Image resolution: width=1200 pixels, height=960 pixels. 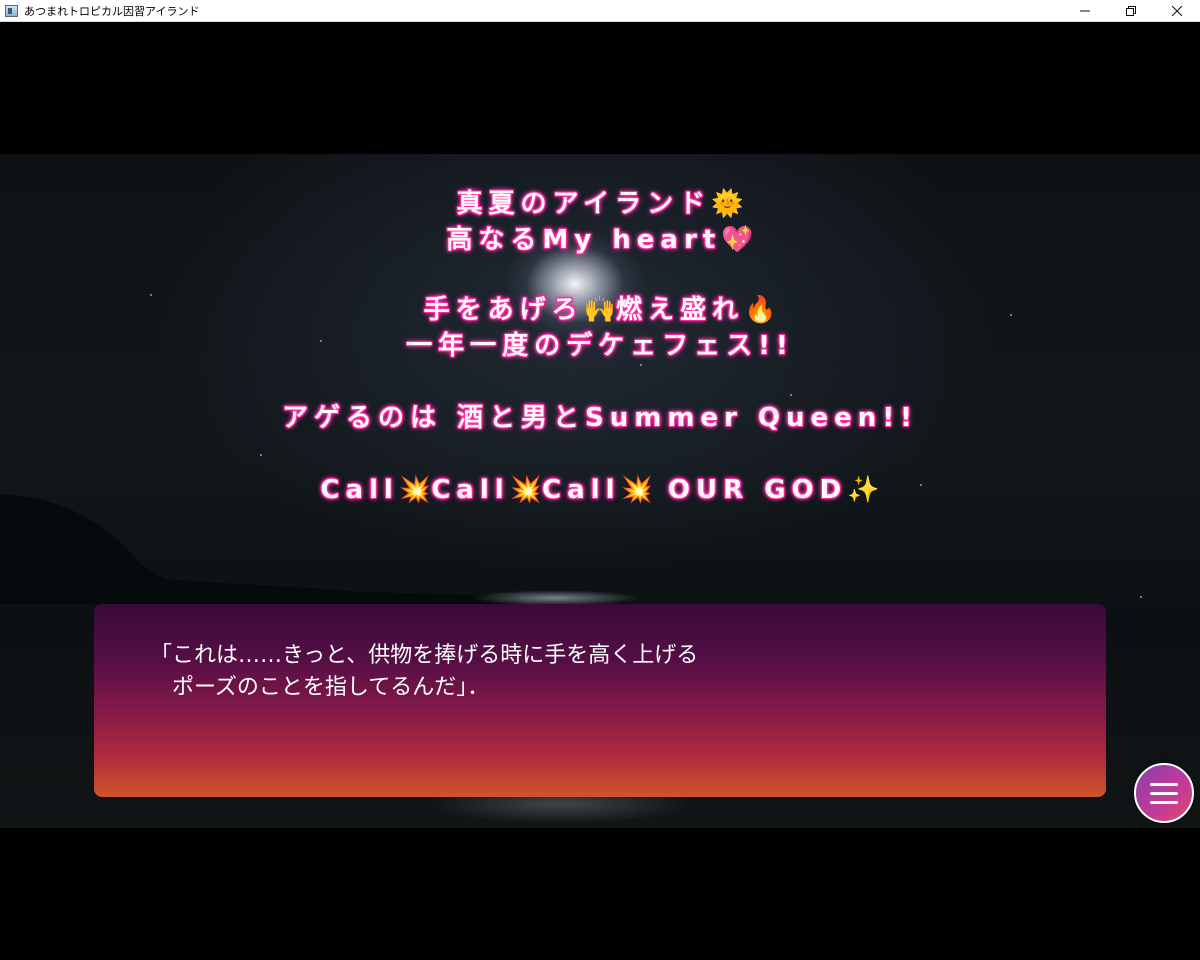 I want to click on menu-button, so click(x=1164, y=793).